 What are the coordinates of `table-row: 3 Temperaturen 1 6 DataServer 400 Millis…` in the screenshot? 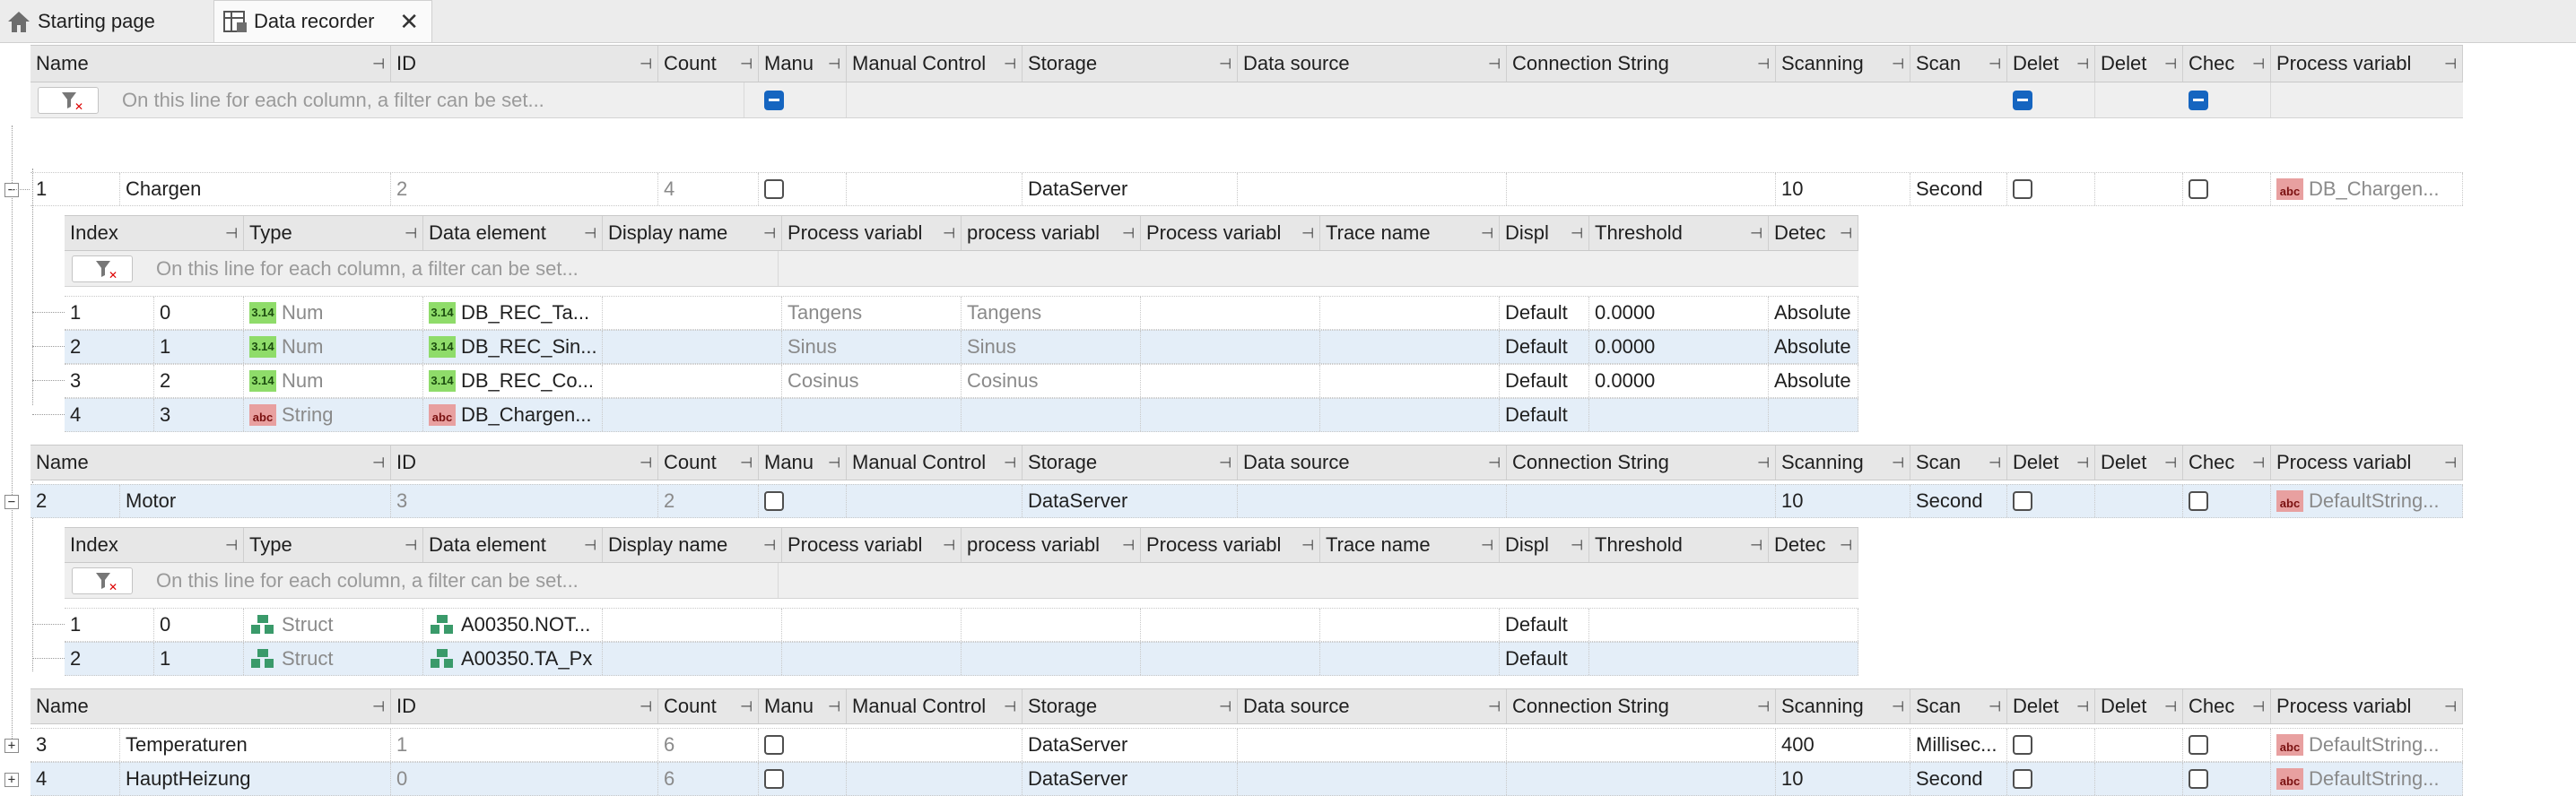 It's located at (1246, 745).